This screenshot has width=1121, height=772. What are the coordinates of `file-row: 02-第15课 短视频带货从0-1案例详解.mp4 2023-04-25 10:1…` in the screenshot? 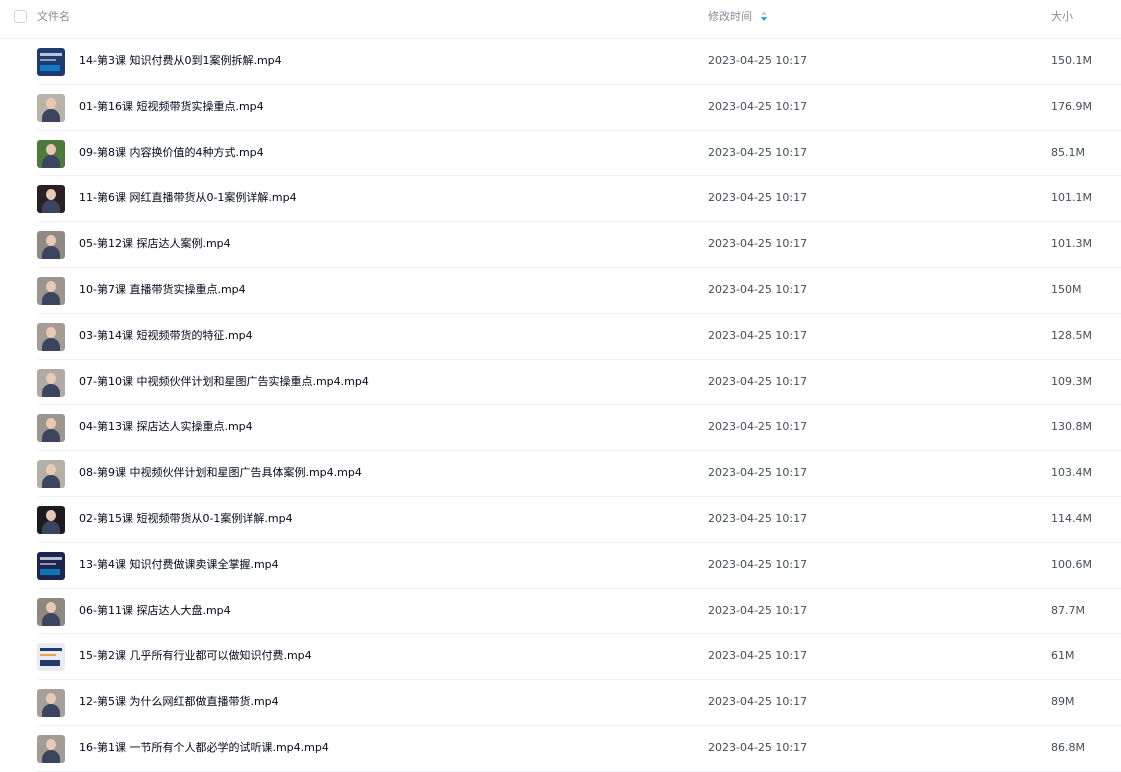 It's located at (560, 520).